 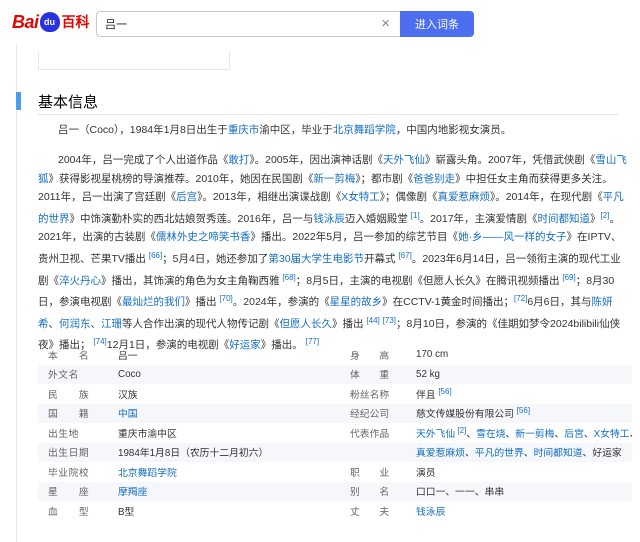 I want to click on info-row: 民 族 汉族 粉丝名称 伴且 [56], so click(x=335, y=394).